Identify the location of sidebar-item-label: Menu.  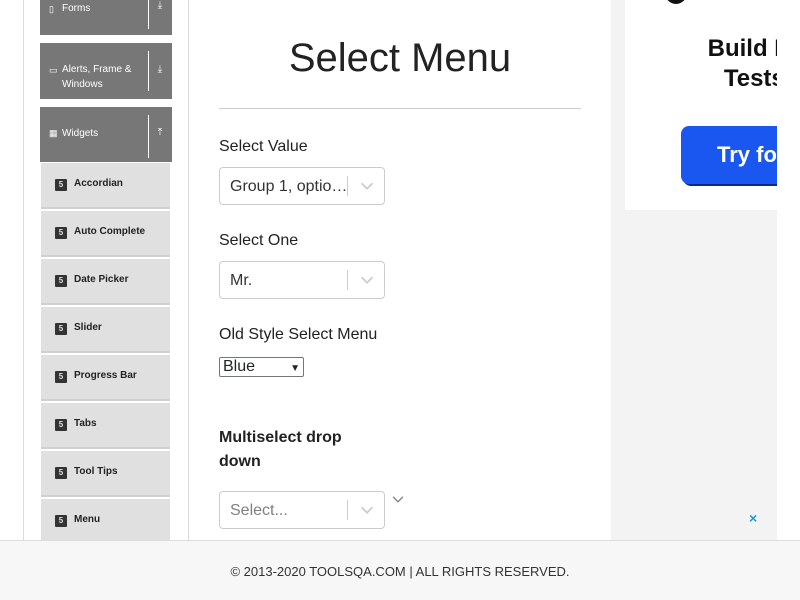
(87, 519).